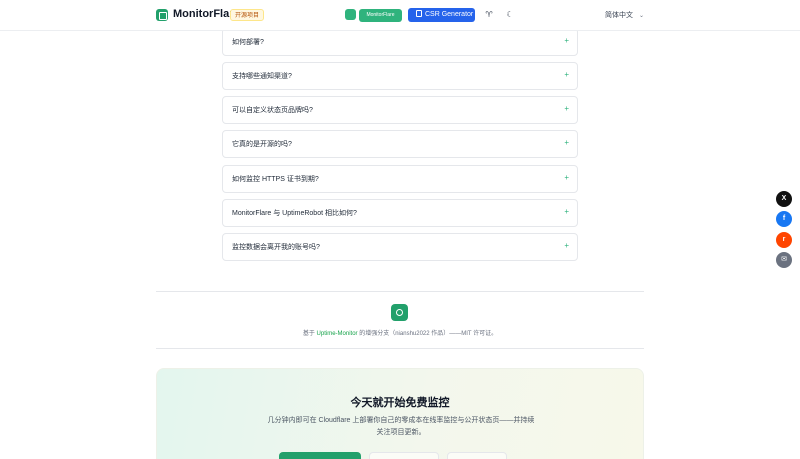 This screenshot has width=800, height=459. I want to click on share-reddit-button: r, so click(784, 240).